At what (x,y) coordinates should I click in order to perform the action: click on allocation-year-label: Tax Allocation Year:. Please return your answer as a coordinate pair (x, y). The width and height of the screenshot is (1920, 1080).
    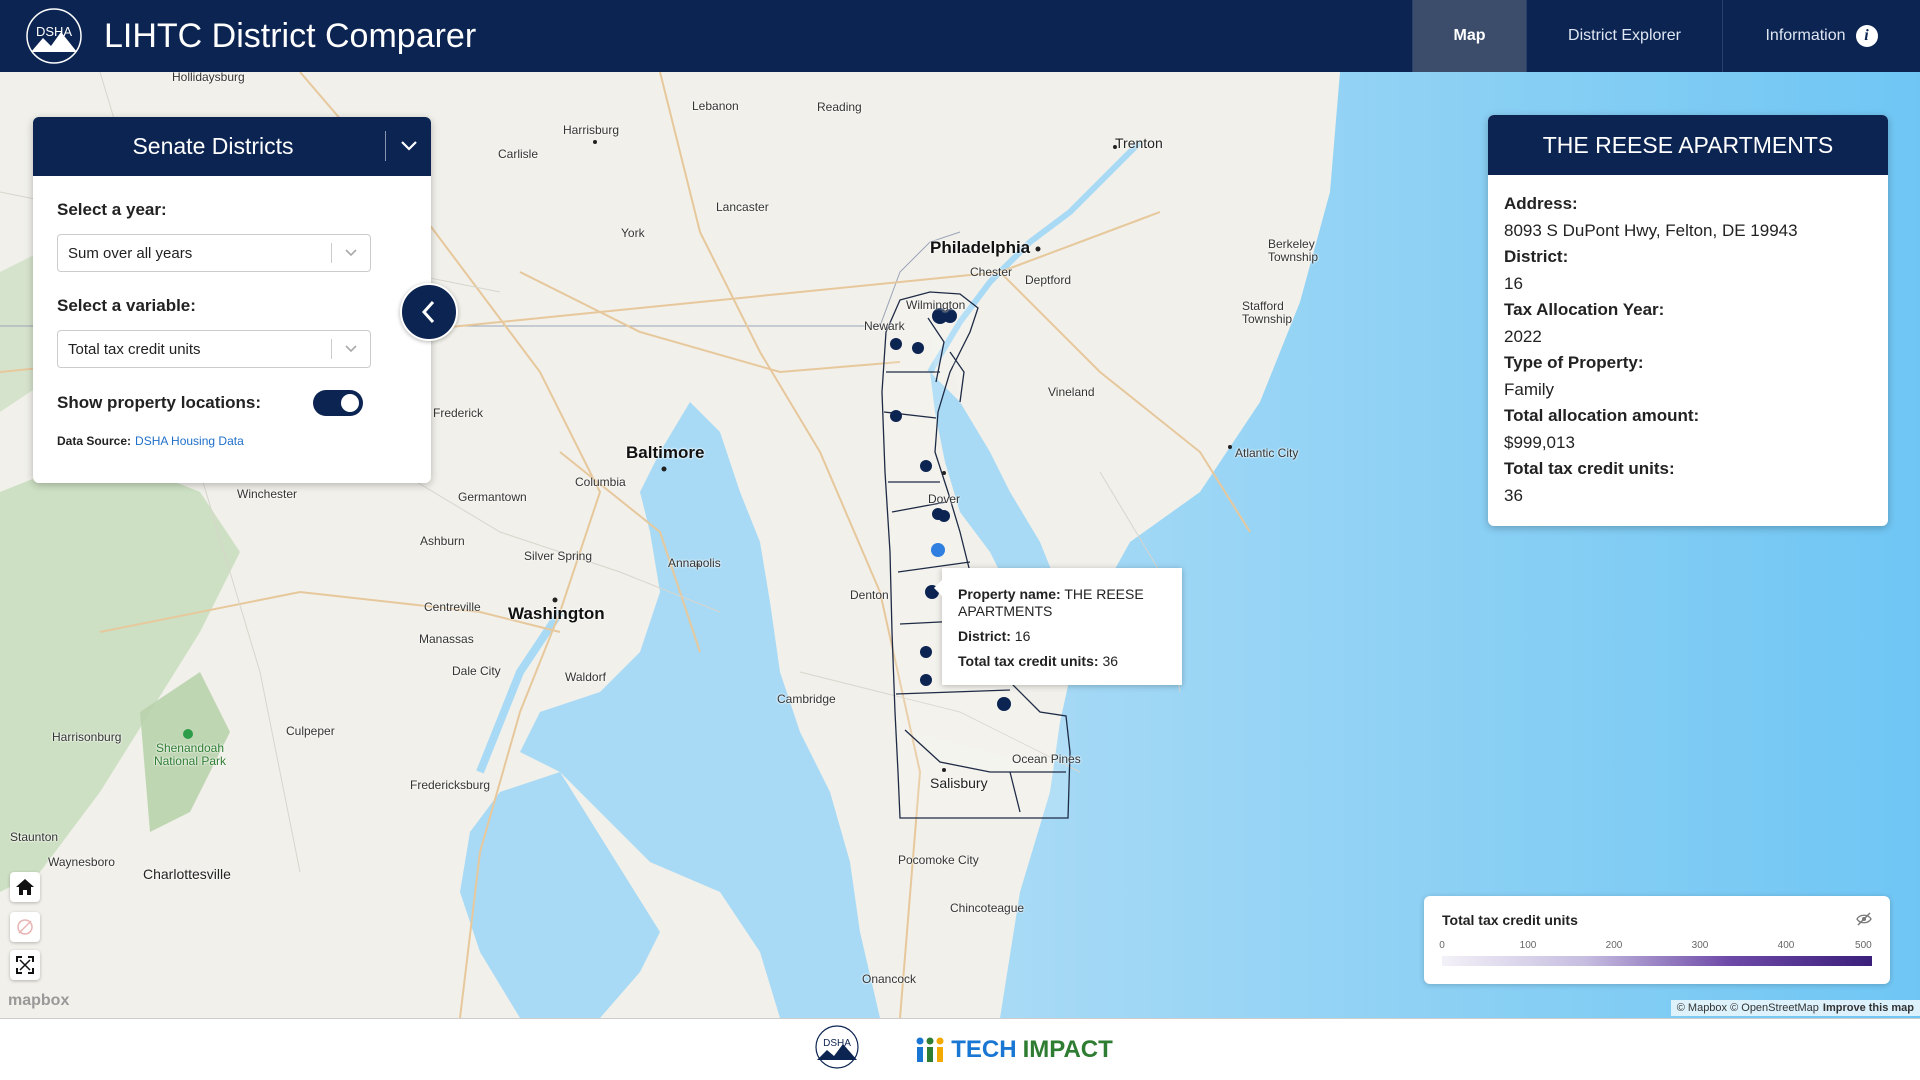
    Looking at the image, I should click on (1584, 309).